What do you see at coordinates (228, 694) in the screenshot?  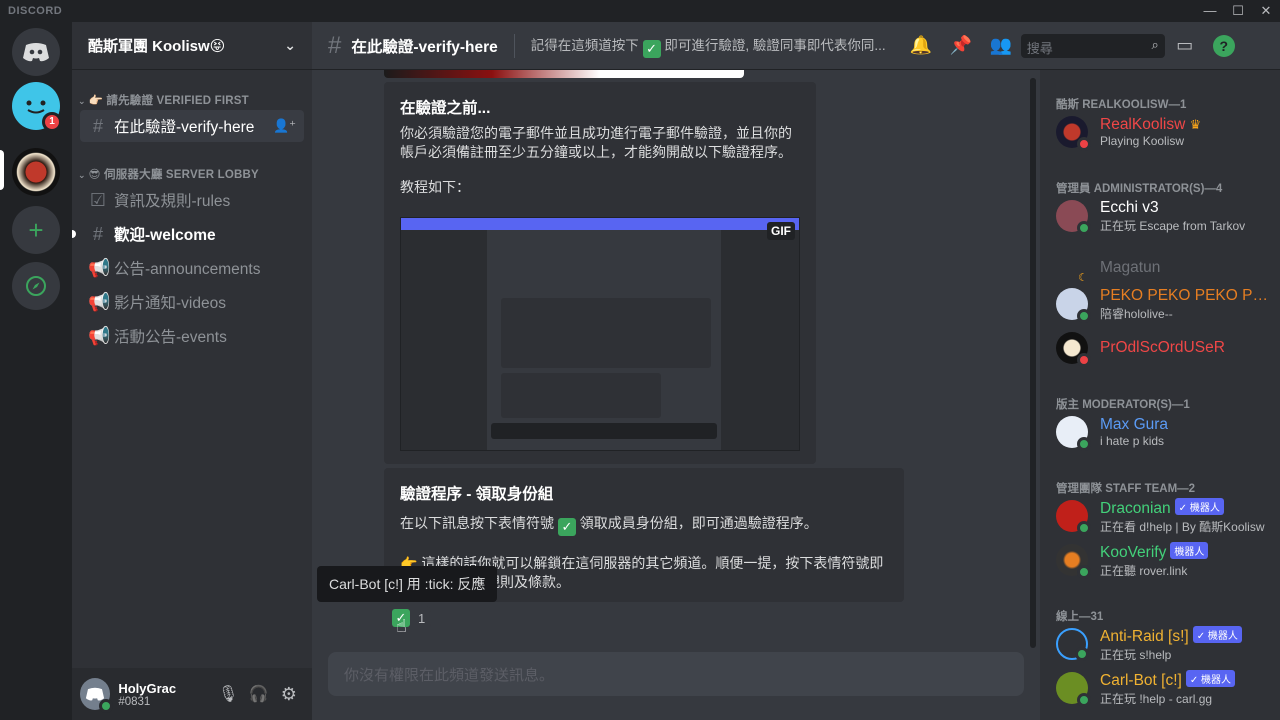 I see `microphone-icon: 🎙` at bounding box center [228, 694].